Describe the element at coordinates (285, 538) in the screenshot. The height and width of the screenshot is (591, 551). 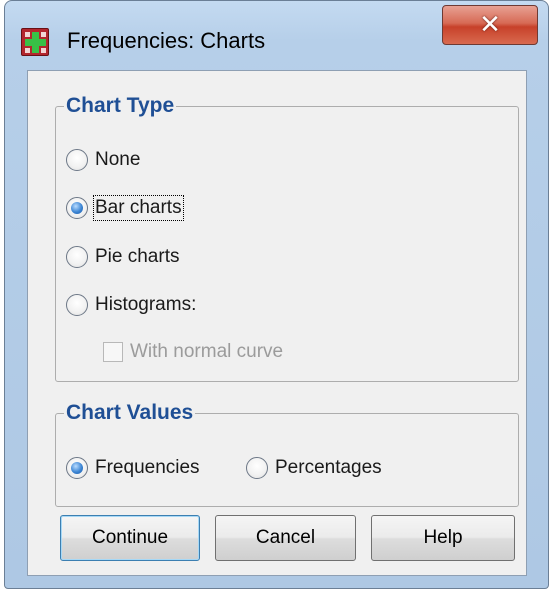
I see `cancel-button: Cancel` at that location.